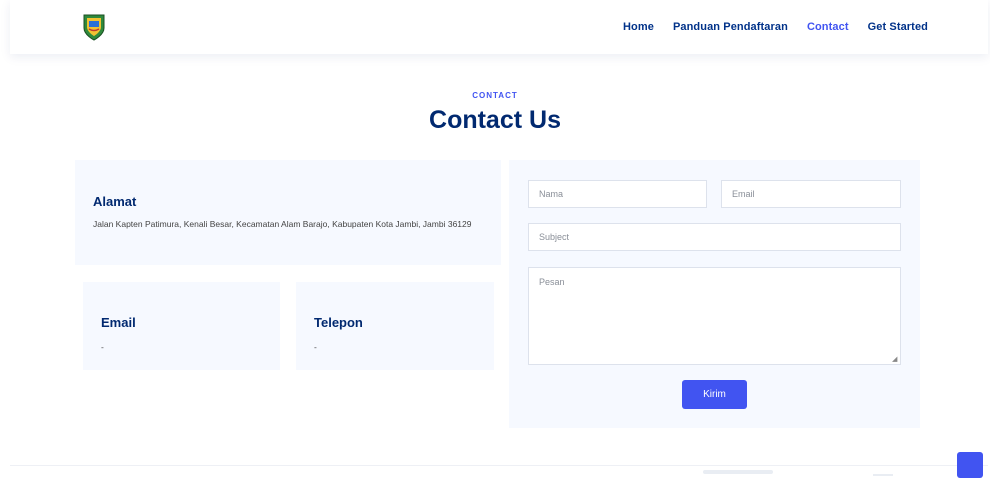  Describe the element at coordinates (102, 347) in the screenshot. I see `email-value: -` at that location.